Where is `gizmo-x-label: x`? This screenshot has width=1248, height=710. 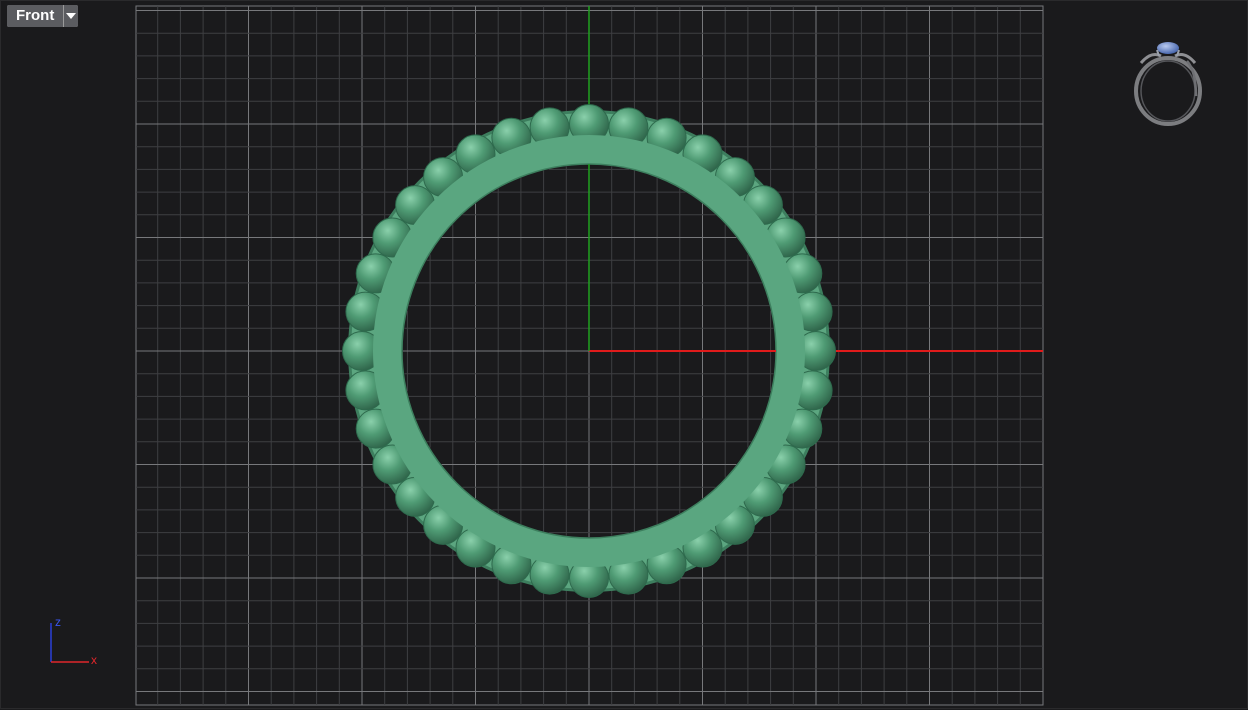
gizmo-x-label: x is located at coordinates (94, 660).